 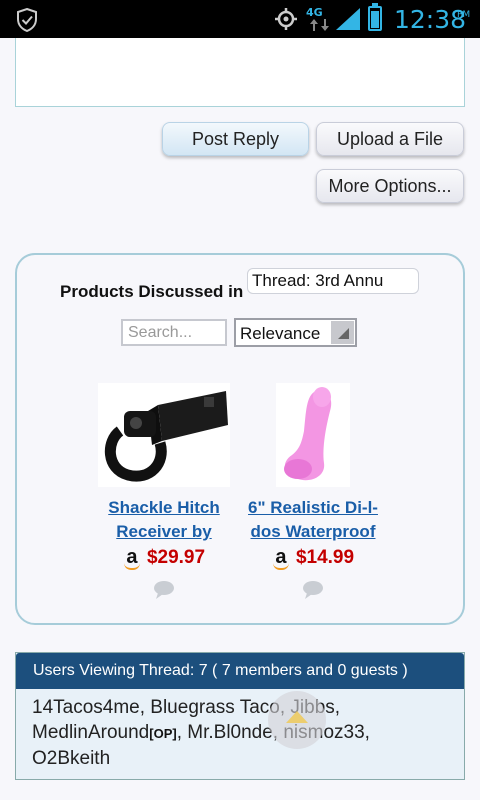 What do you see at coordinates (464, 15) in the screenshot?
I see `clock-ampm: PM` at bounding box center [464, 15].